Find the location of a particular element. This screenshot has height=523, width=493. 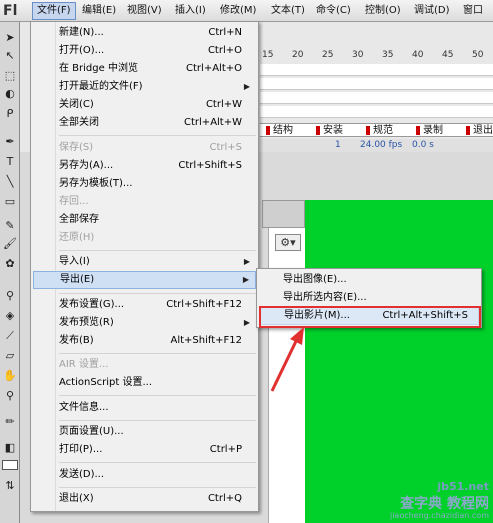

fill-color-icon: ◧ is located at coordinates (10, 448).